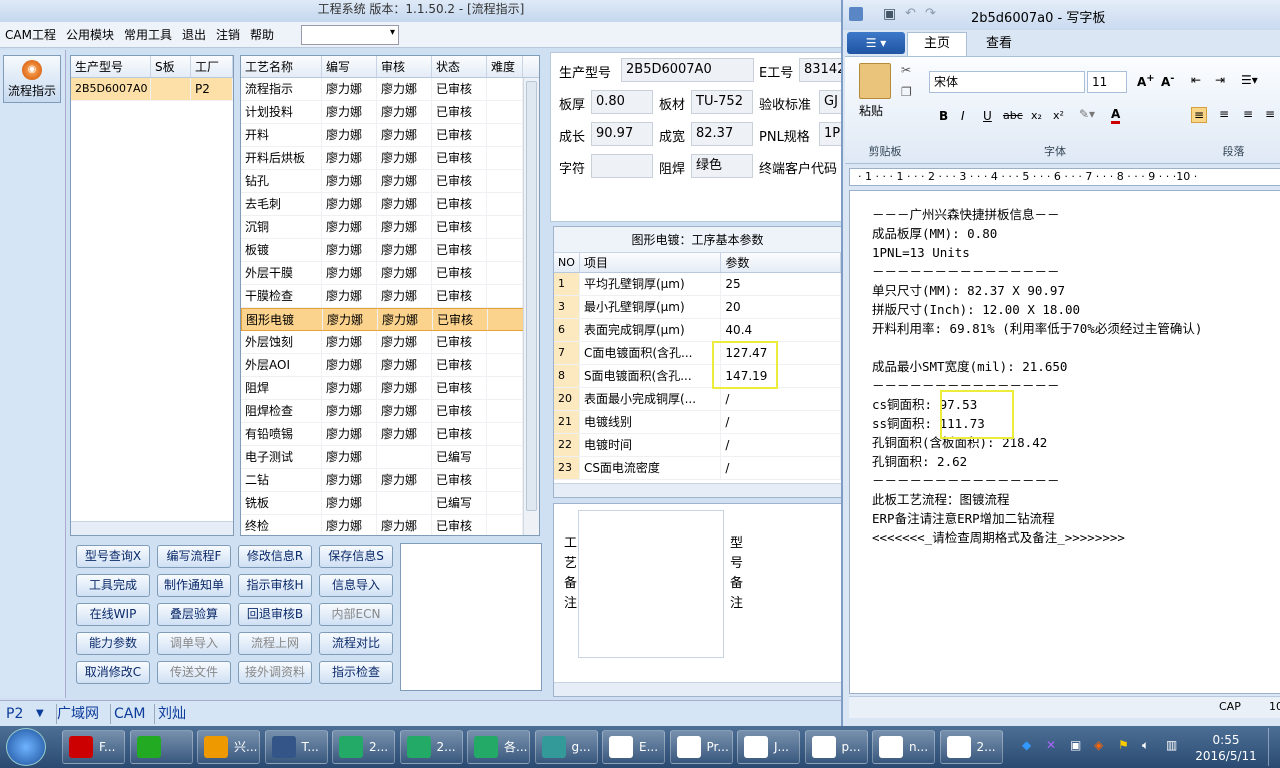 The width and height of the screenshot is (1280, 768). What do you see at coordinates (194, 35) in the screenshot?
I see `menu-exit: 退出` at bounding box center [194, 35].